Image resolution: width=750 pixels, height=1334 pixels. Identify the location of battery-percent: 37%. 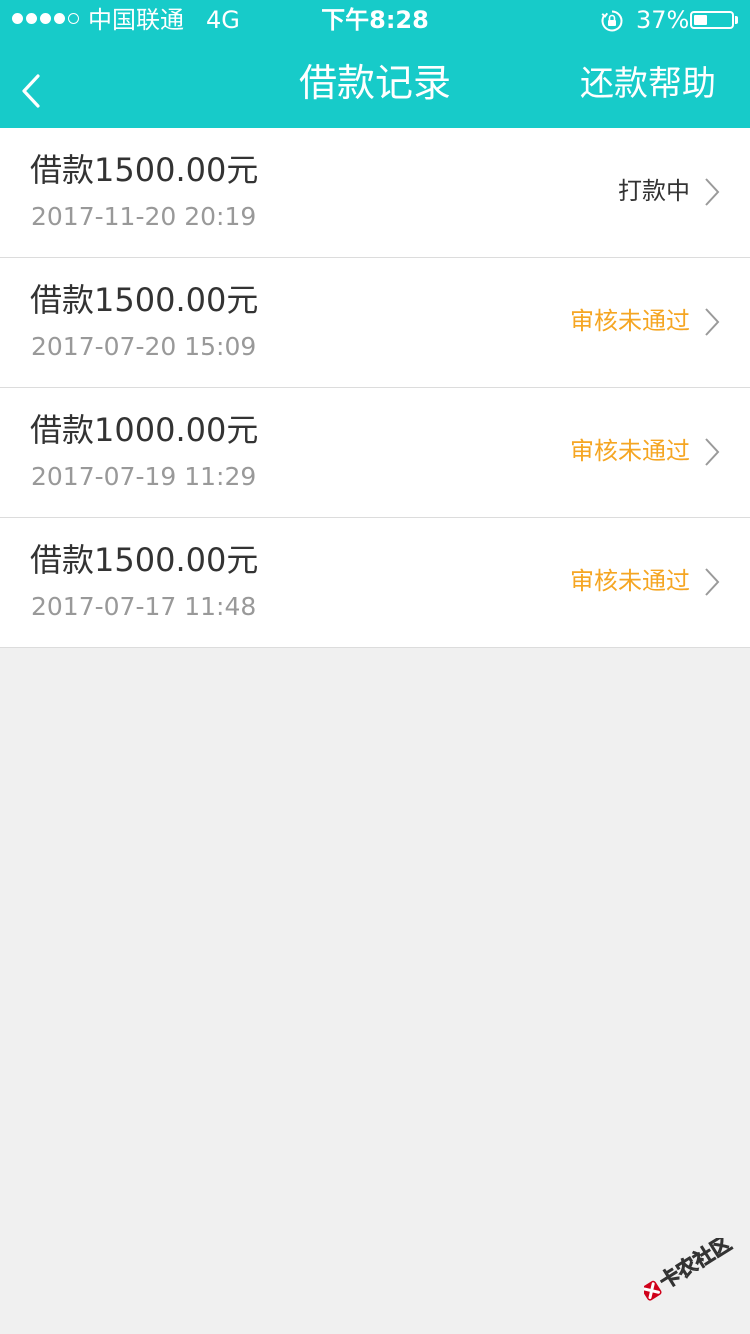
(663, 20).